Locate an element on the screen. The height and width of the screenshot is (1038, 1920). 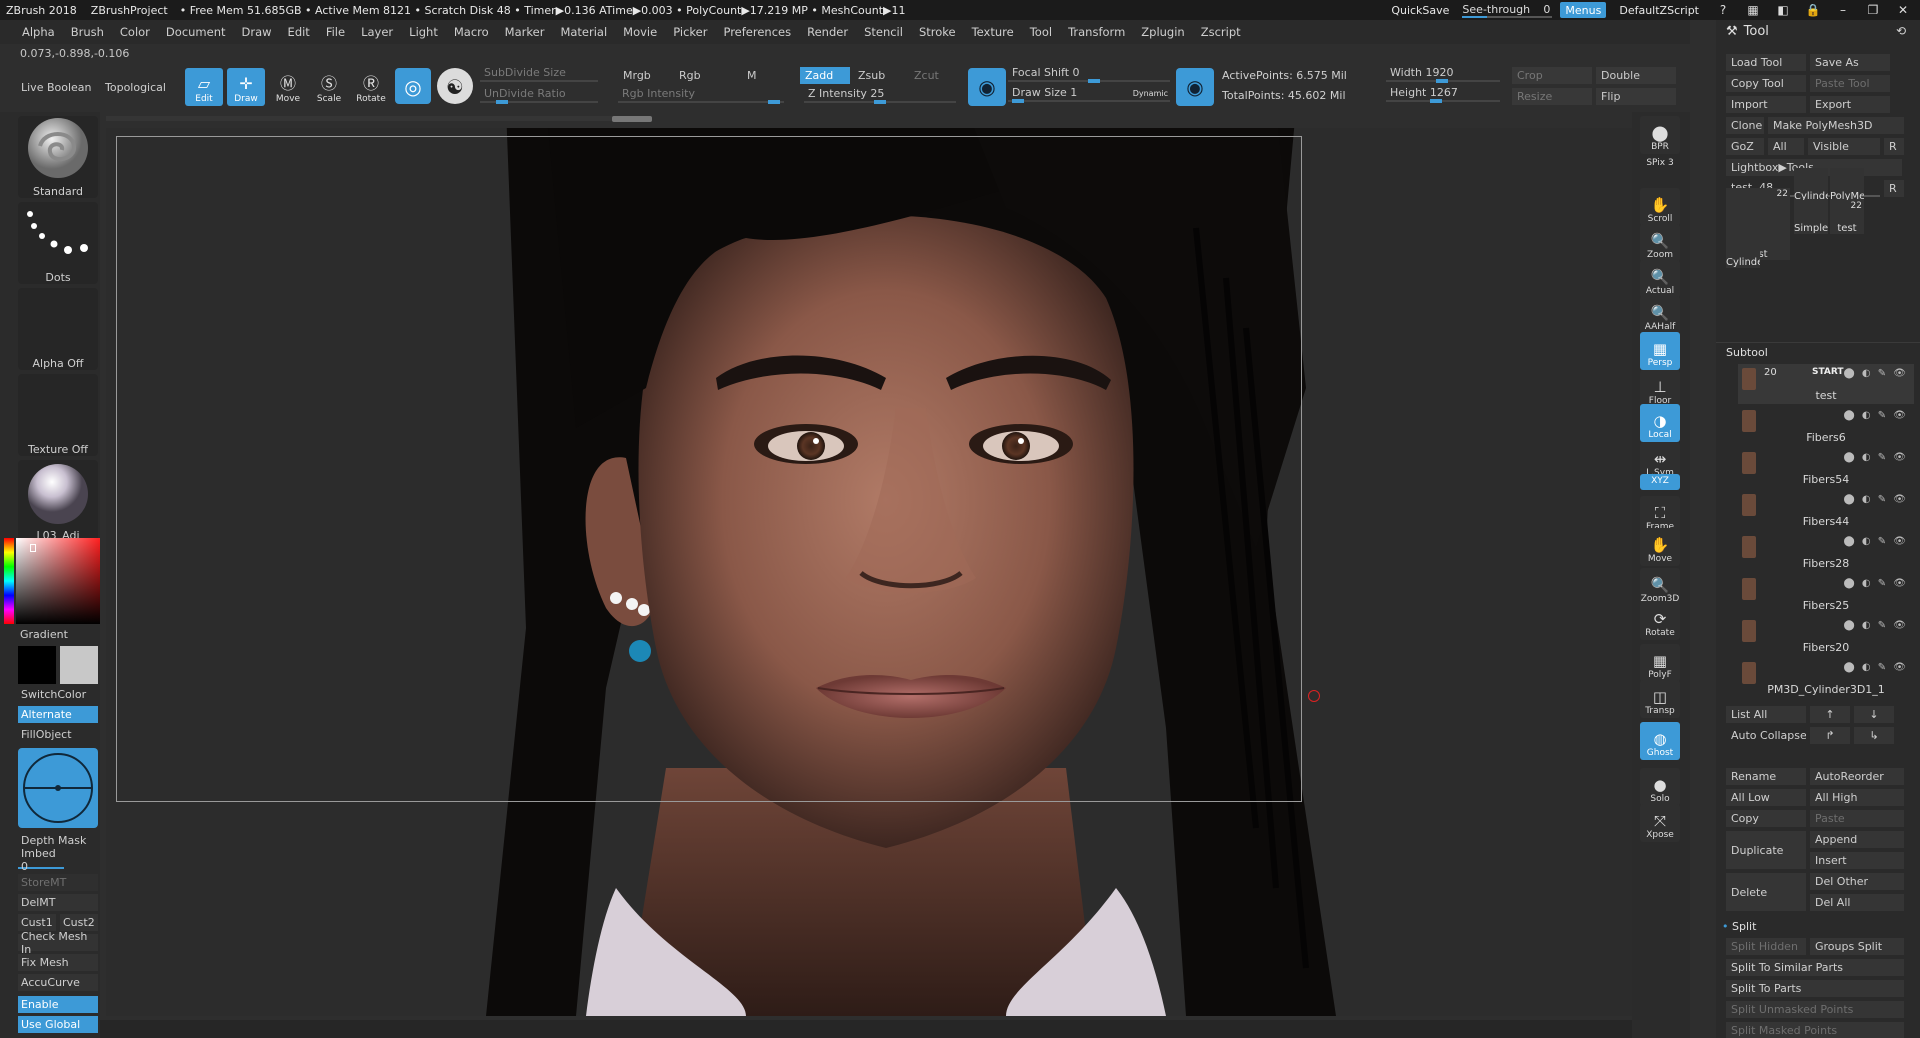
menu-layer: Layer is located at coordinates (377, 32).